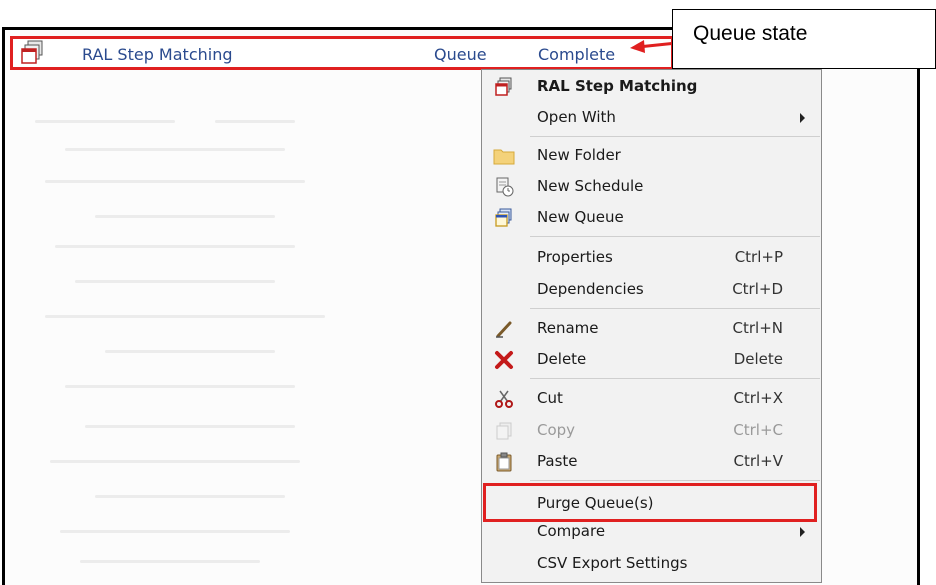 This screenshot has width=936, height=585. I want to click on menu-item-new-schedule: New Schedule, so click(651, 187).